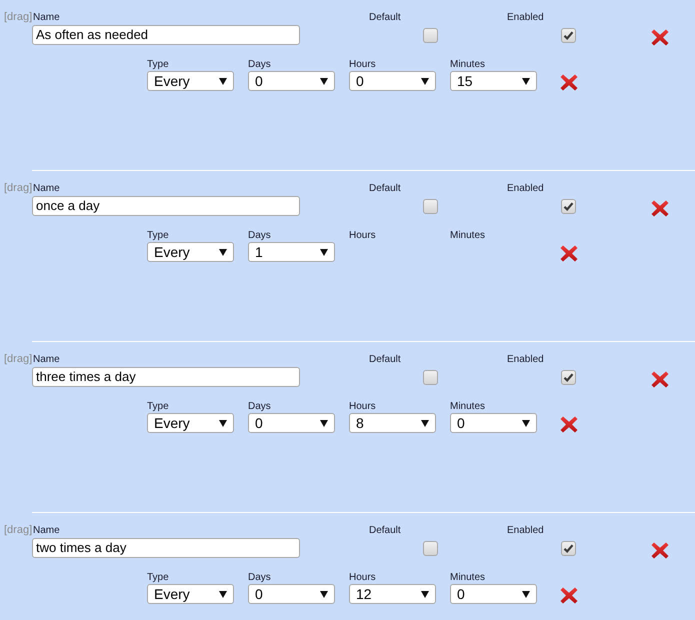 This screenshot has width=695, height=620. Describe the element at coordinates (392, 423) in the screenshot. I see `dropdown: 8` at that location.